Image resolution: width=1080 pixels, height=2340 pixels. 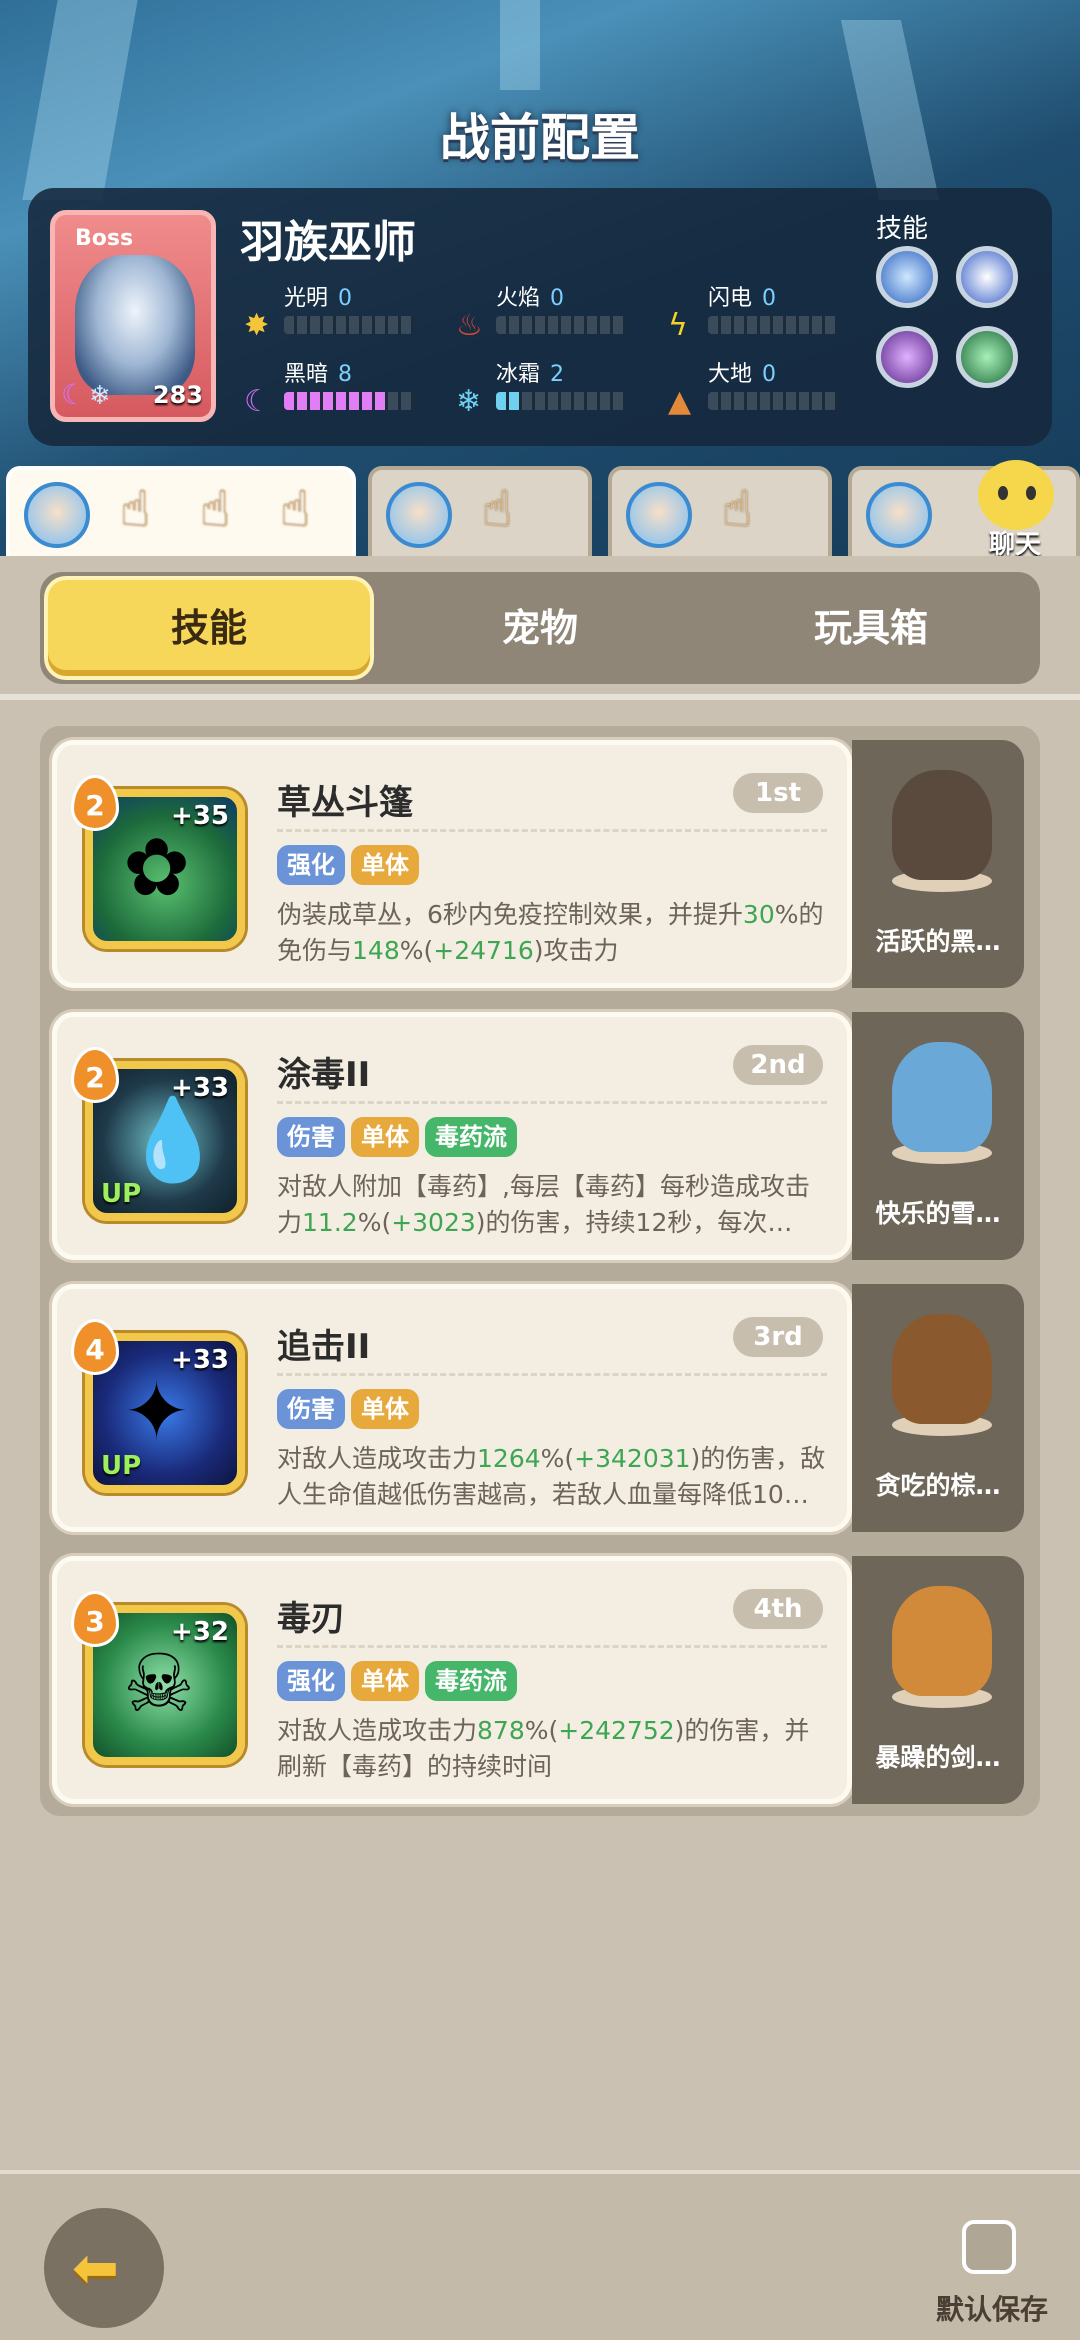 I want to click on skill-rank-badge: 3rd, so click(x=778, y=1337).